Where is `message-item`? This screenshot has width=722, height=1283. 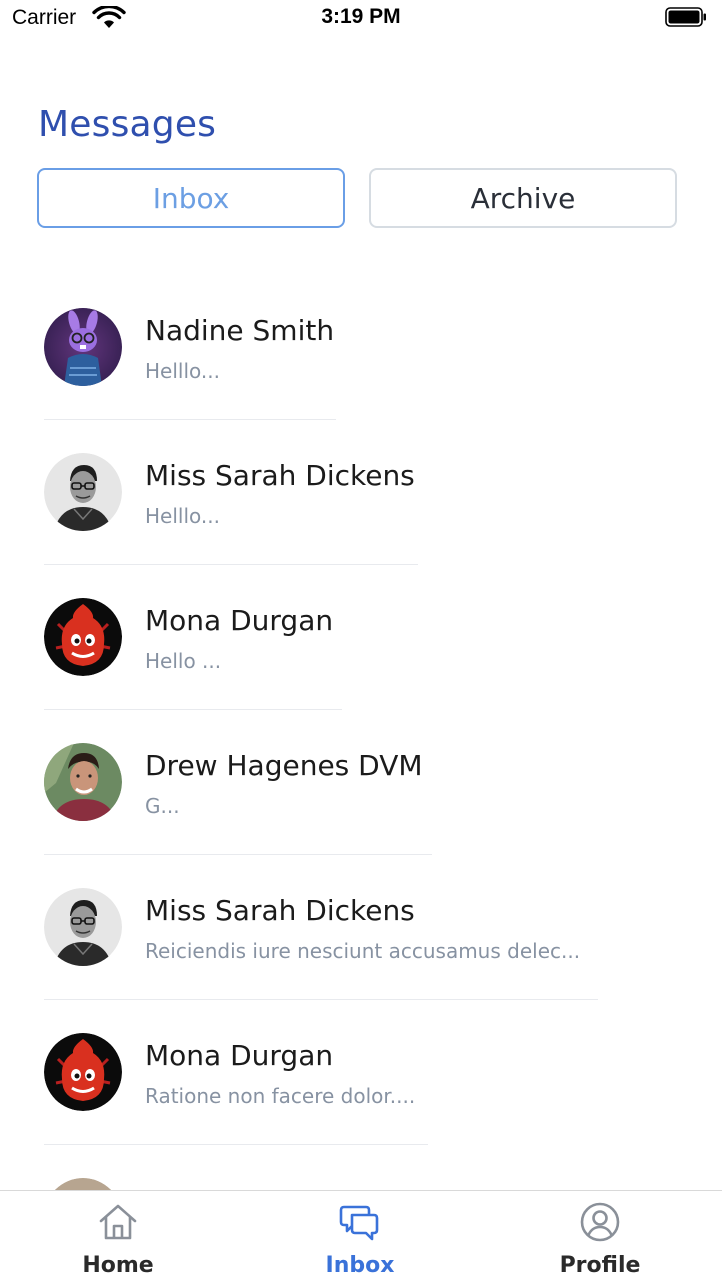
message-item is located at coordinates (361, 1172).